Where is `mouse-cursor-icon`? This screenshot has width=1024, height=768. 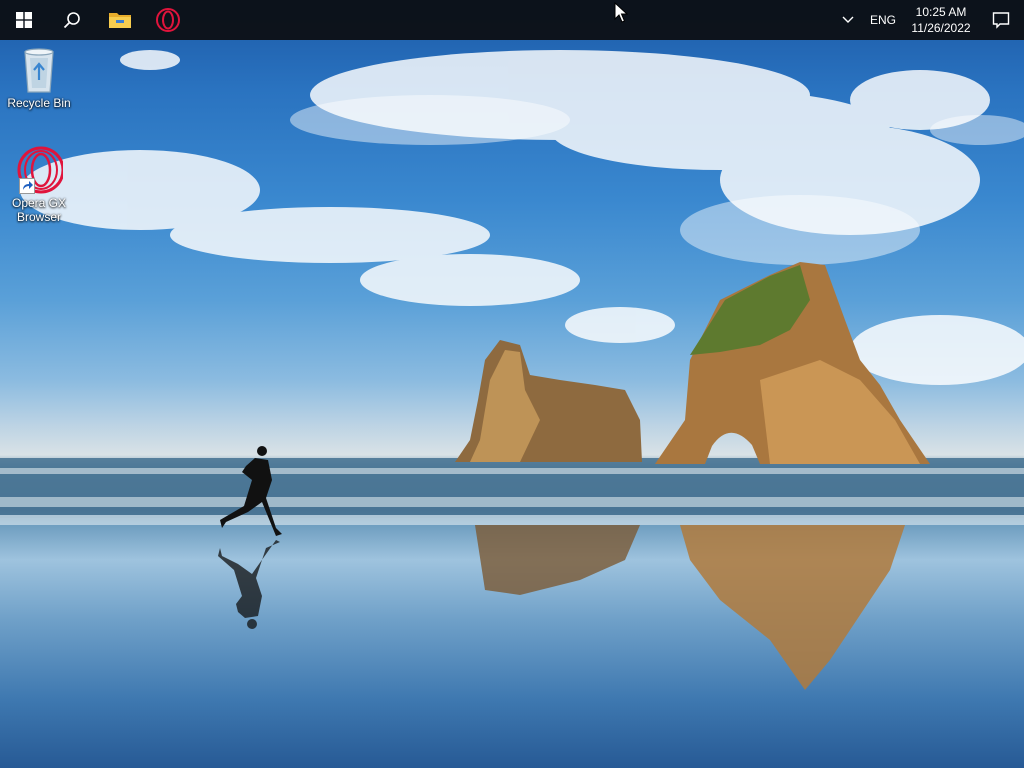
mouse-cursor-icon is located at coordinates (621, 12).